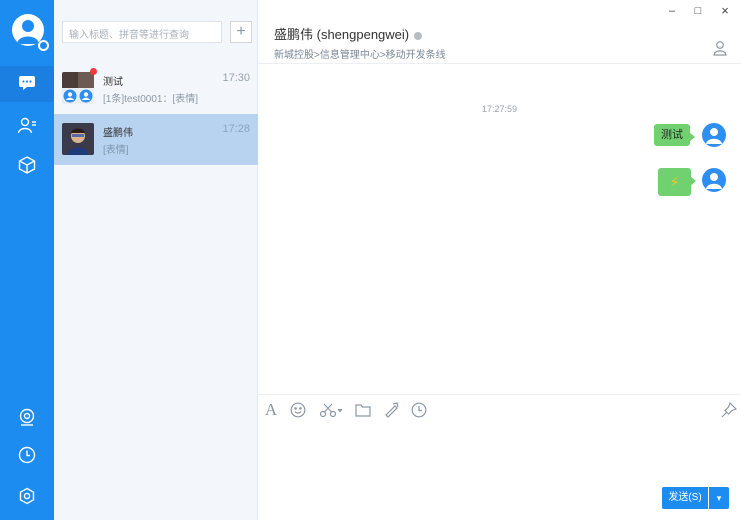 Image resolution: width=741 pixels, height=520 pixels. Describe the element at coordinates (236, 78) in the screenshot. I see `conversation-time: 17:30` at that location.